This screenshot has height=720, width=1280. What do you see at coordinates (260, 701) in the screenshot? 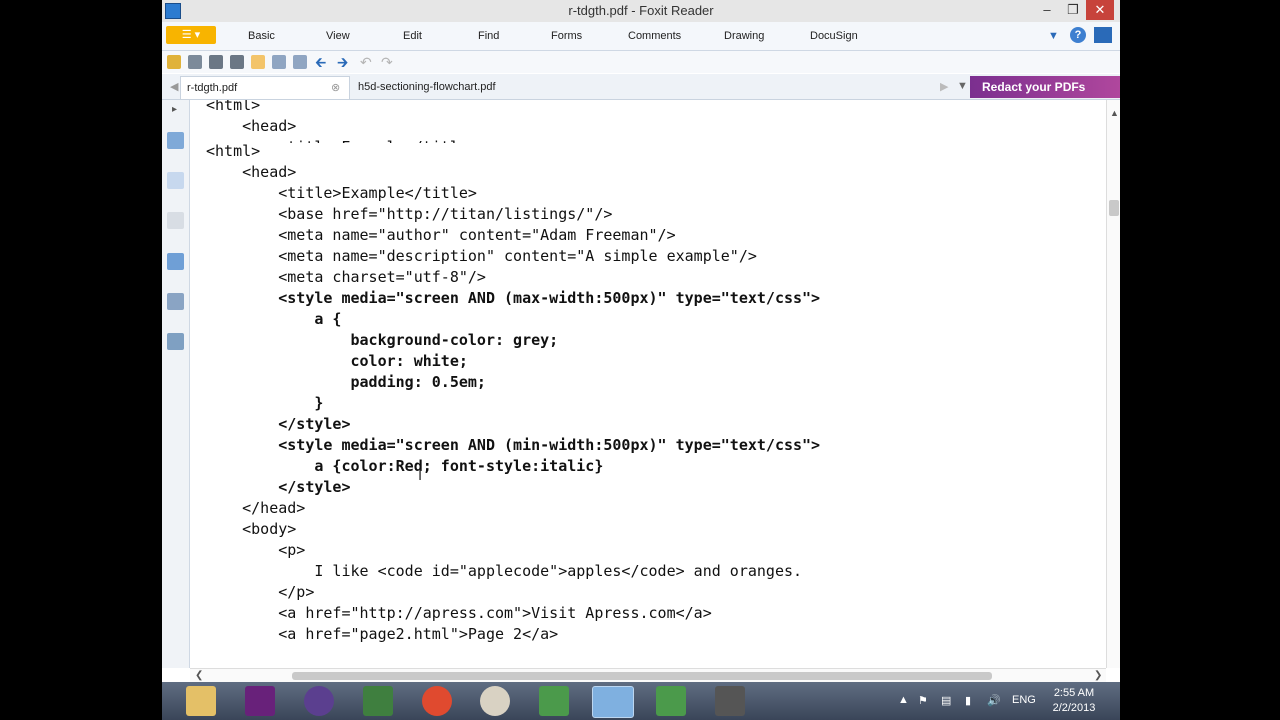
I see `visual-studio-icon` at bounding box center [260, 701].